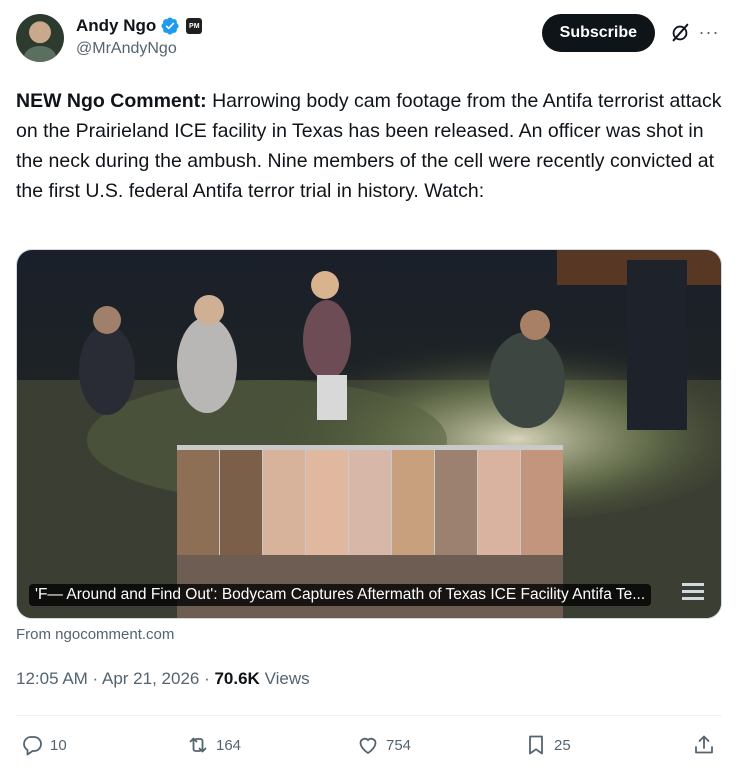  Describe the element at coordinates (237, 678) in the screenshot. I see `views-count: 70.6K` at that location.